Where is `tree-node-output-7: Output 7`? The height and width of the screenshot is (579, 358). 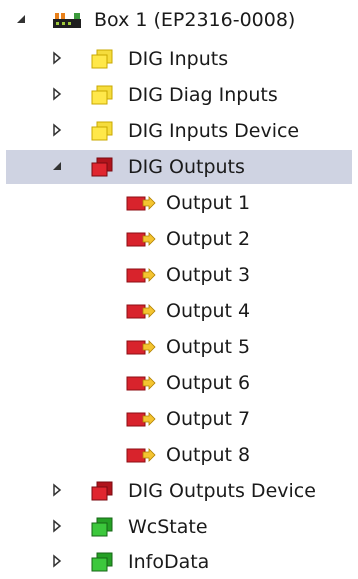
tree-node-output-7: Output 7 is located at coordinates (179, 419).